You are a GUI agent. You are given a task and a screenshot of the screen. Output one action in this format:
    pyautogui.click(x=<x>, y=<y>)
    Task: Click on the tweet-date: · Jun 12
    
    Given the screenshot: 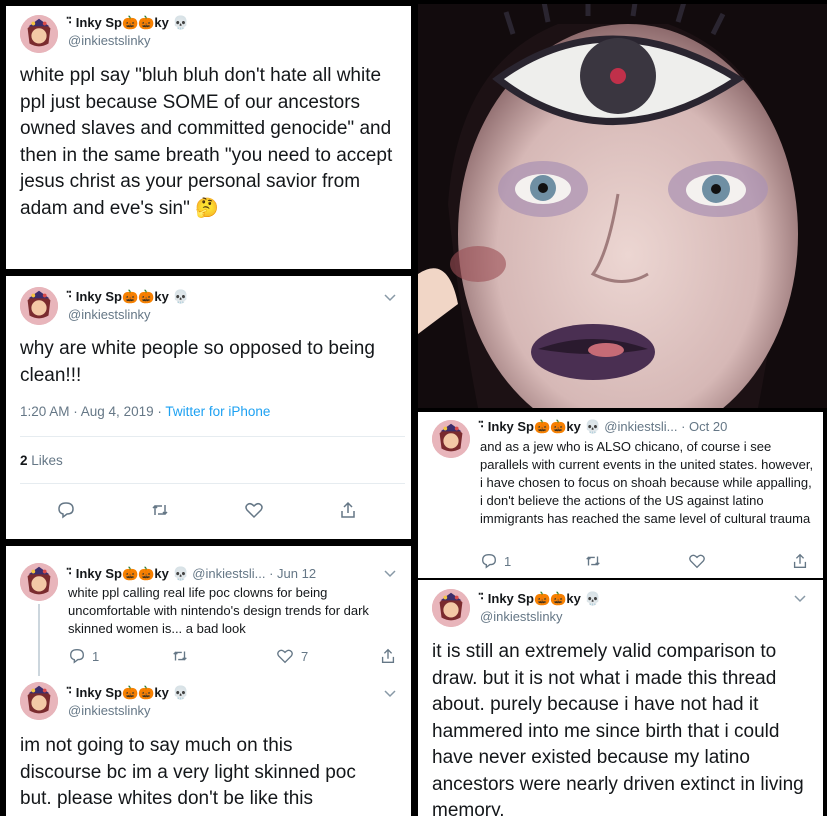 What is the action you would take?
    pyautogui.click(x=292, y=573)
    